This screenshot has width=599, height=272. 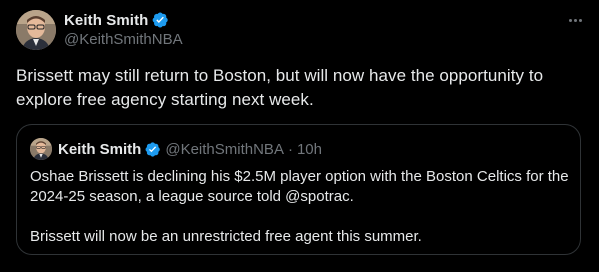 What do you see at coordinates (575, 20) in the screenshot?
I see `more-options-button` at bounding box center [575, 20].